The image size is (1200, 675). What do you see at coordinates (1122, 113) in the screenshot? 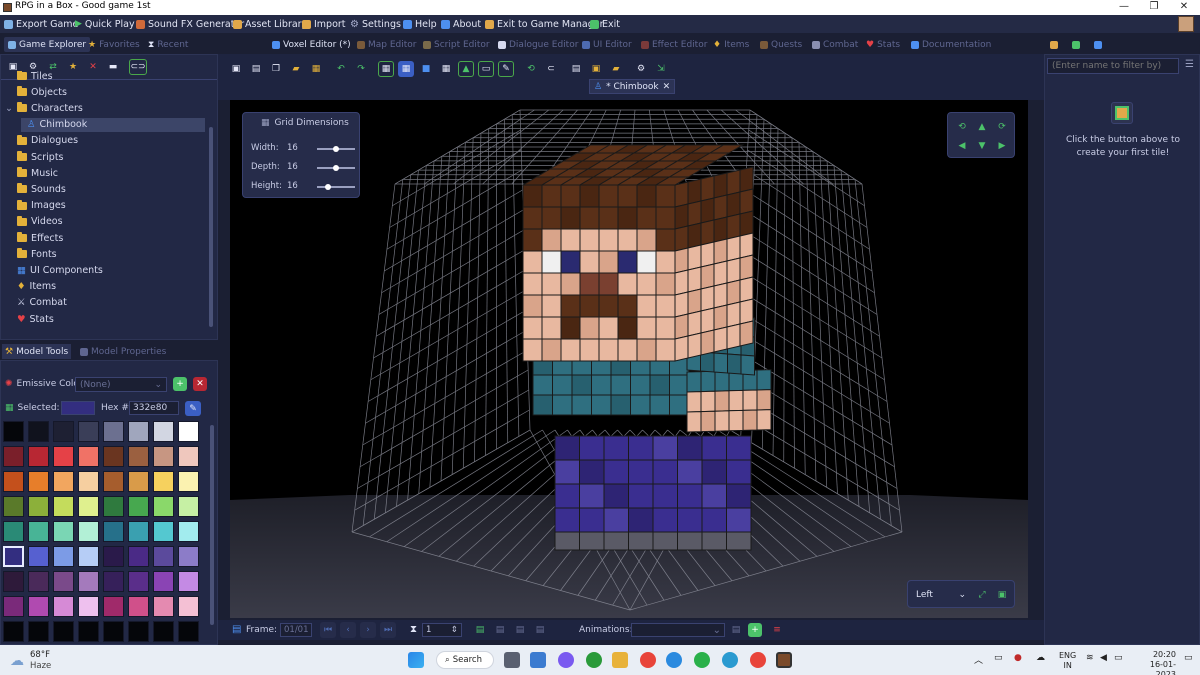
I see `create-tile-button` at bounding box center [1122, 113].